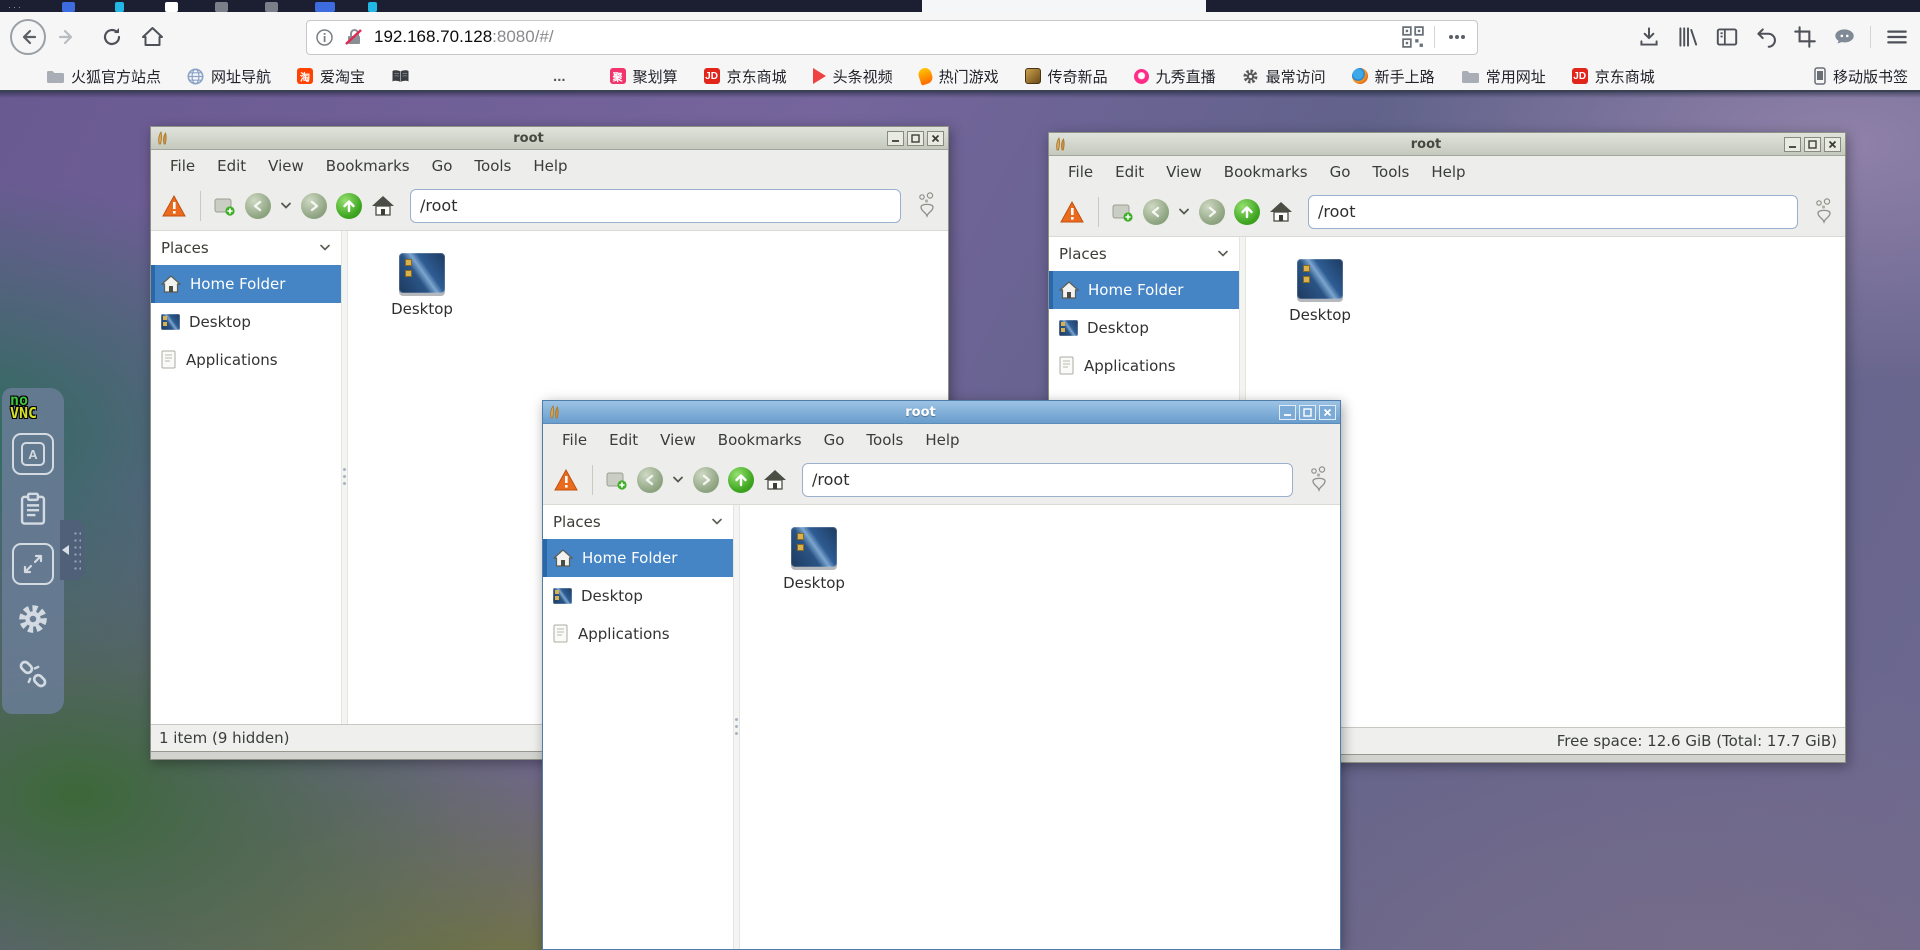 This screenshot has width=1920, height=950. What do you see at coordinates (33, 454) in the screenshot?
I see `extra-keys-button: A` at bounding box center [33, 454].